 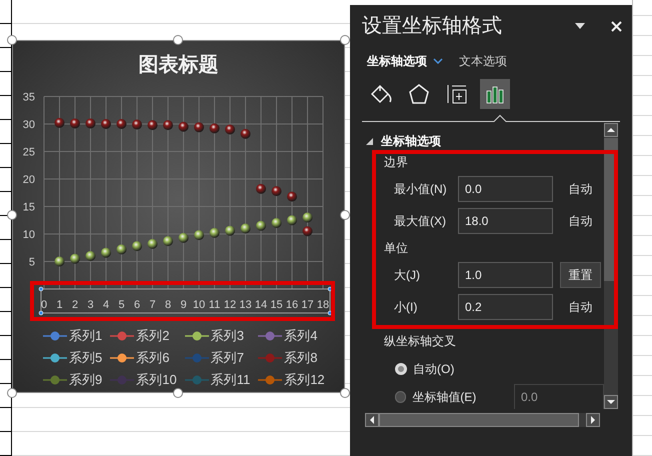 What do you see at coordinates (580, 275) in the screenshot?
I see `reset-button: 重置` at bounding box center [580, 275].